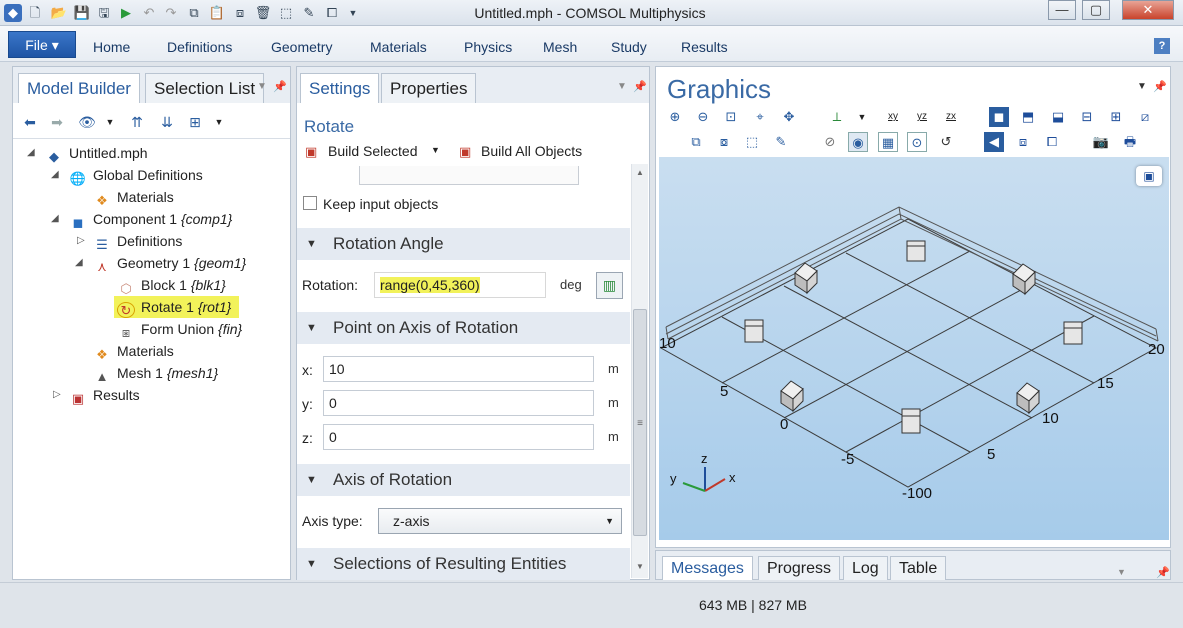  Describe the element at coordinates (858, 142) in the screenshot. I see `wireframe-icon: ◉` at that location.